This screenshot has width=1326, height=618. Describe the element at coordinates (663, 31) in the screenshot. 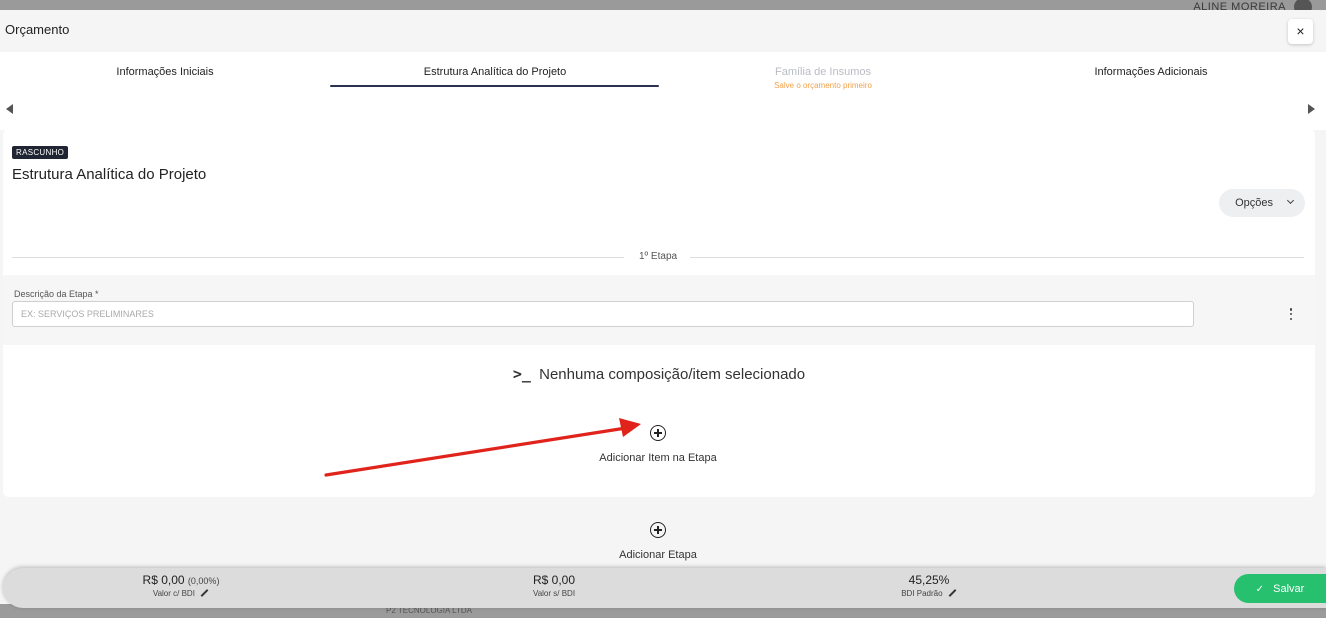

I see `modal-header: Orçamento ×` at that location.